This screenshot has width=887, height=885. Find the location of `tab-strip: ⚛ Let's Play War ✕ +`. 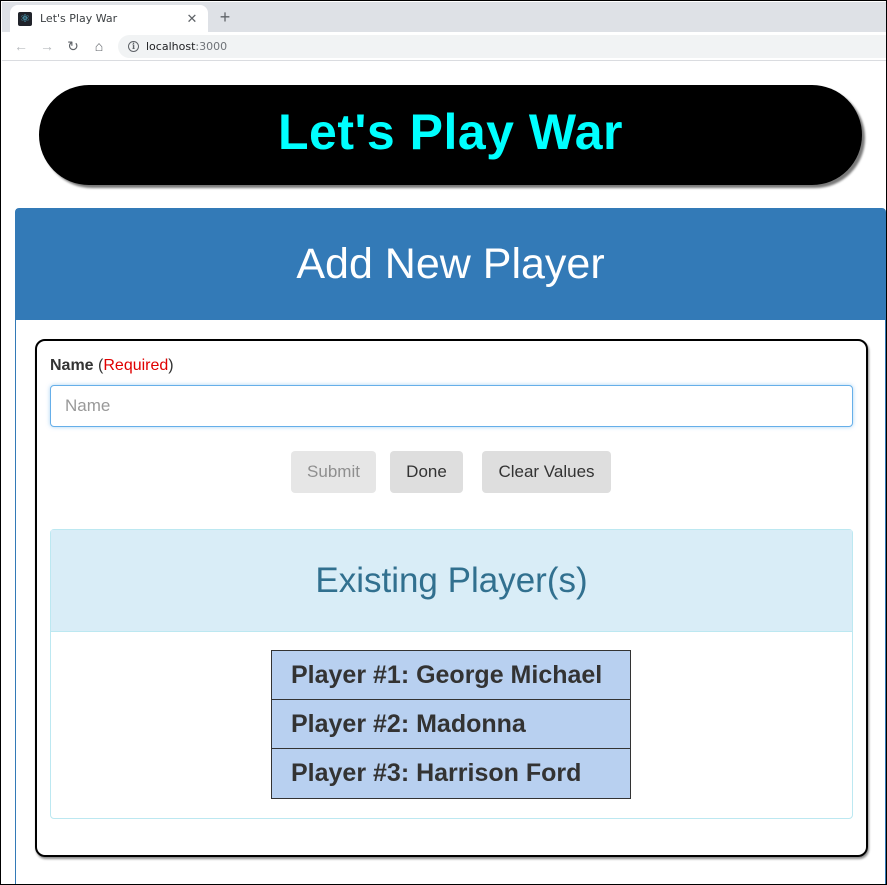

tab-strip: ⚛ Let's Play War ✕ + is located at coordinates (444, 17).